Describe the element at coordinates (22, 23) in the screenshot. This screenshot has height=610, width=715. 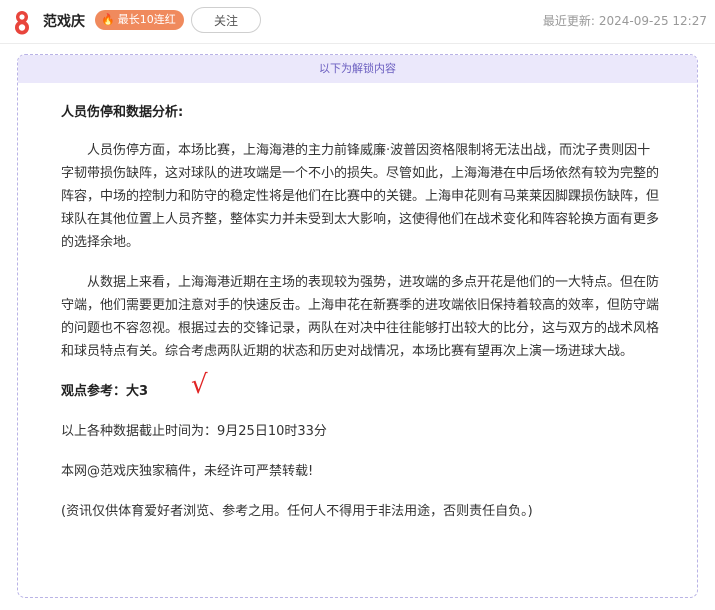
I see `logo-icon` at that location.